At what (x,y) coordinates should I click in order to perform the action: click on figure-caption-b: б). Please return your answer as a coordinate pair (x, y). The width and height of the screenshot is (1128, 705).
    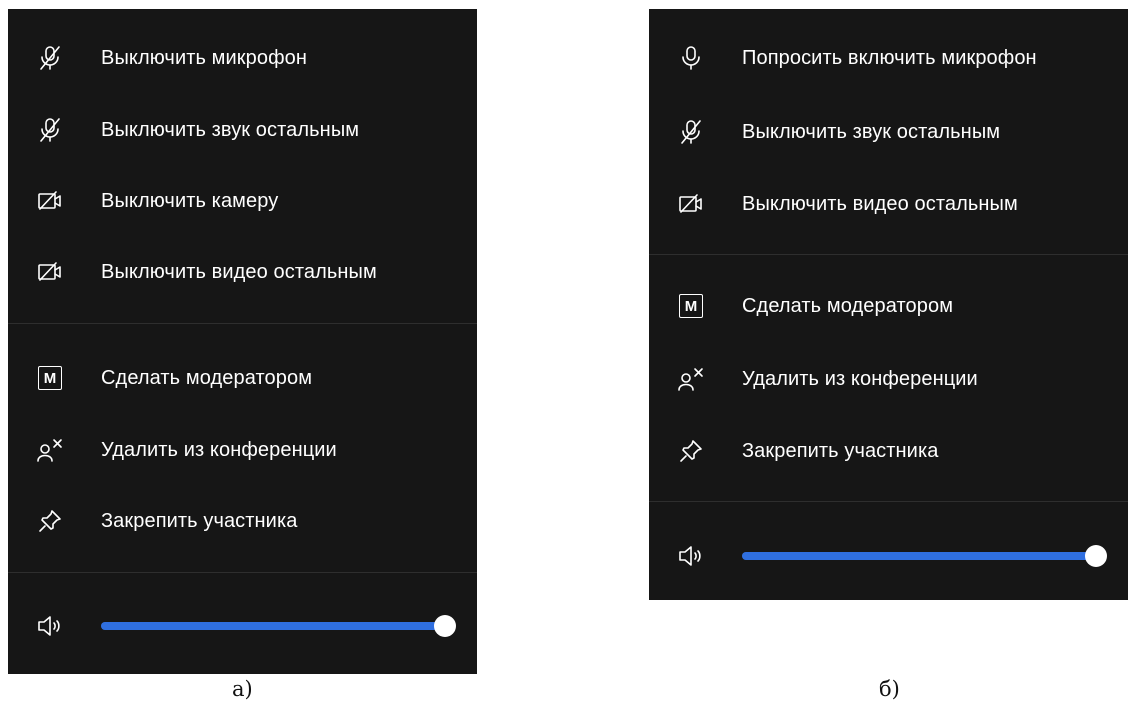
    Looking at the image, I should click on (889, 689).